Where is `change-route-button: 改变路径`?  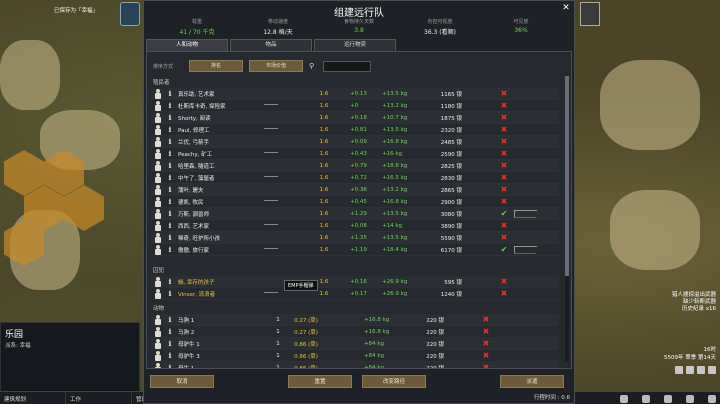
change-route-button: 改变路径 is located at coordinates (394, 381).